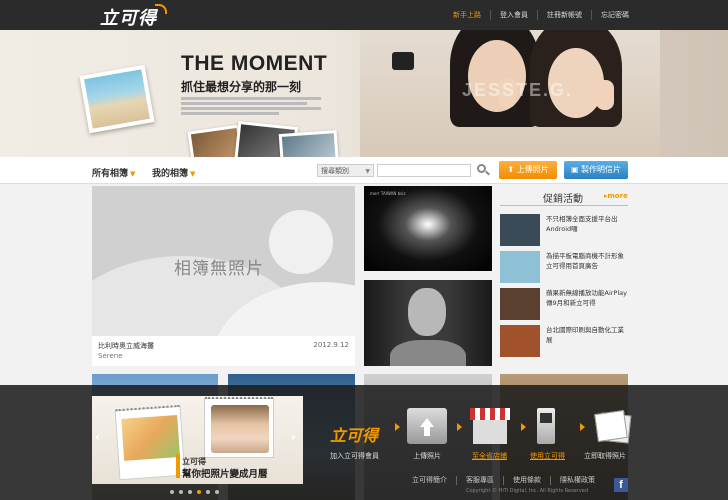 The width and height of the screenshot is (728, 500). I want to click on slider-dots, so click(194, 492).